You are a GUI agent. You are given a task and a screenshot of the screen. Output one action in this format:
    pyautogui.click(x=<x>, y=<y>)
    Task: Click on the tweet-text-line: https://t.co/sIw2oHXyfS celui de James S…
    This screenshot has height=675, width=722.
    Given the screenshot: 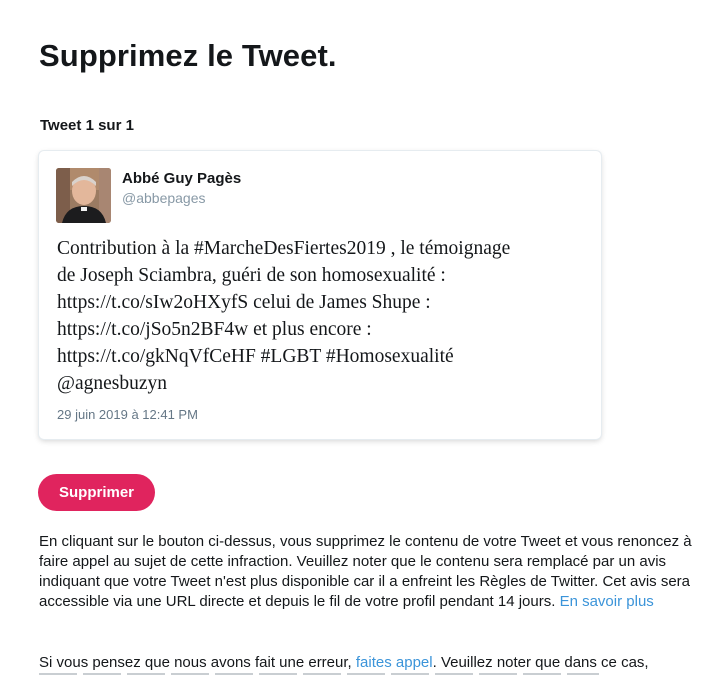 What is the action you would take?
    pyautogui.click(x=244, y=302)
    